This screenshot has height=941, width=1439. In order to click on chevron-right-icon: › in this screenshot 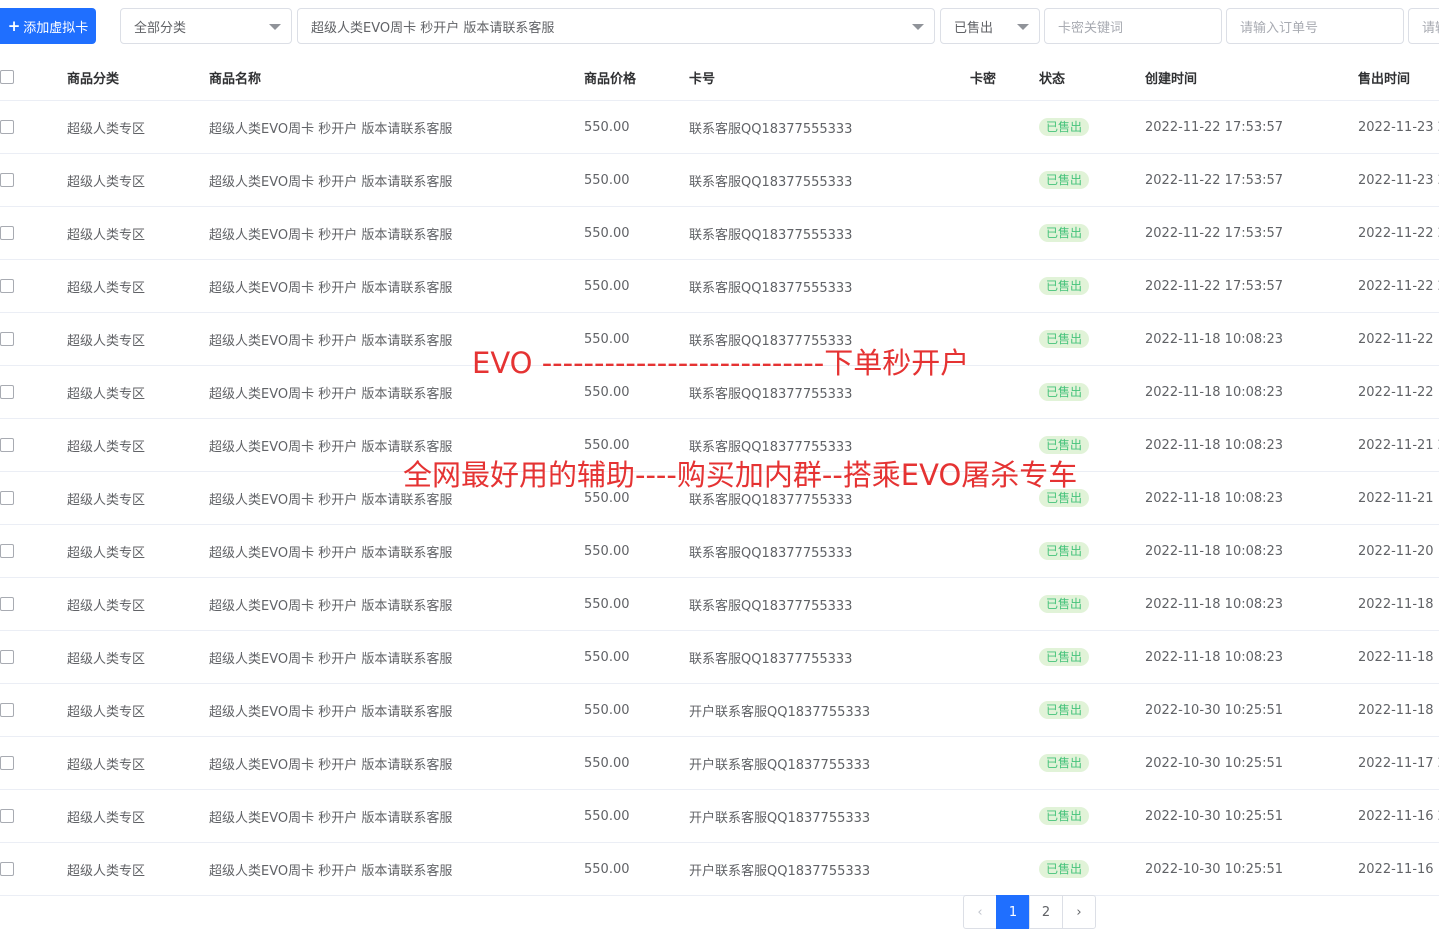, I will do `click(1079, 912)`.